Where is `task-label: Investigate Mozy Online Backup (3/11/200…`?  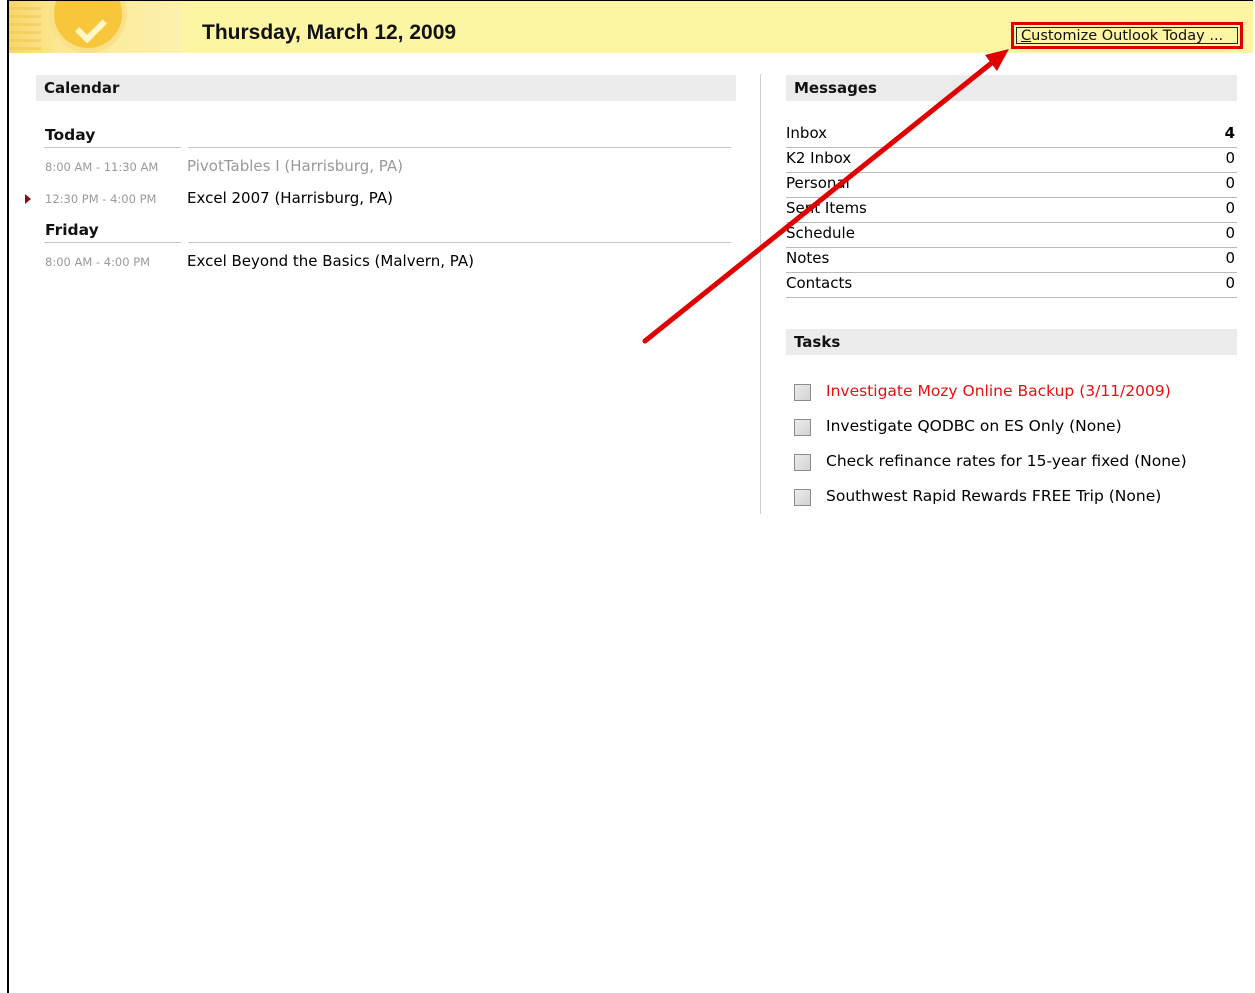
task-label: Investigate Mozy Online Backup (3/11/200… is located at coordinates (998, 391).